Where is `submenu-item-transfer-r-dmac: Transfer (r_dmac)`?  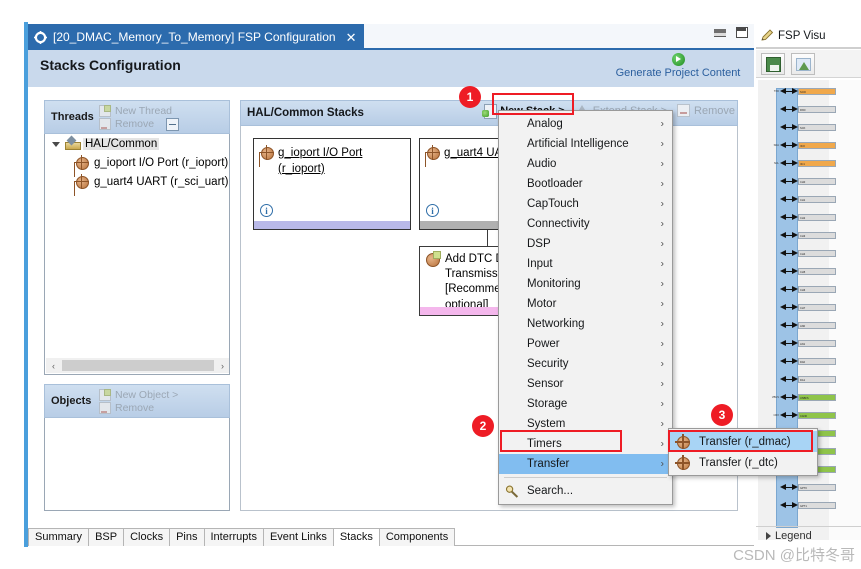
submenu-item-transfer-r-dmac: Transfer (r_dmac) is located at coordinates (743, 441).